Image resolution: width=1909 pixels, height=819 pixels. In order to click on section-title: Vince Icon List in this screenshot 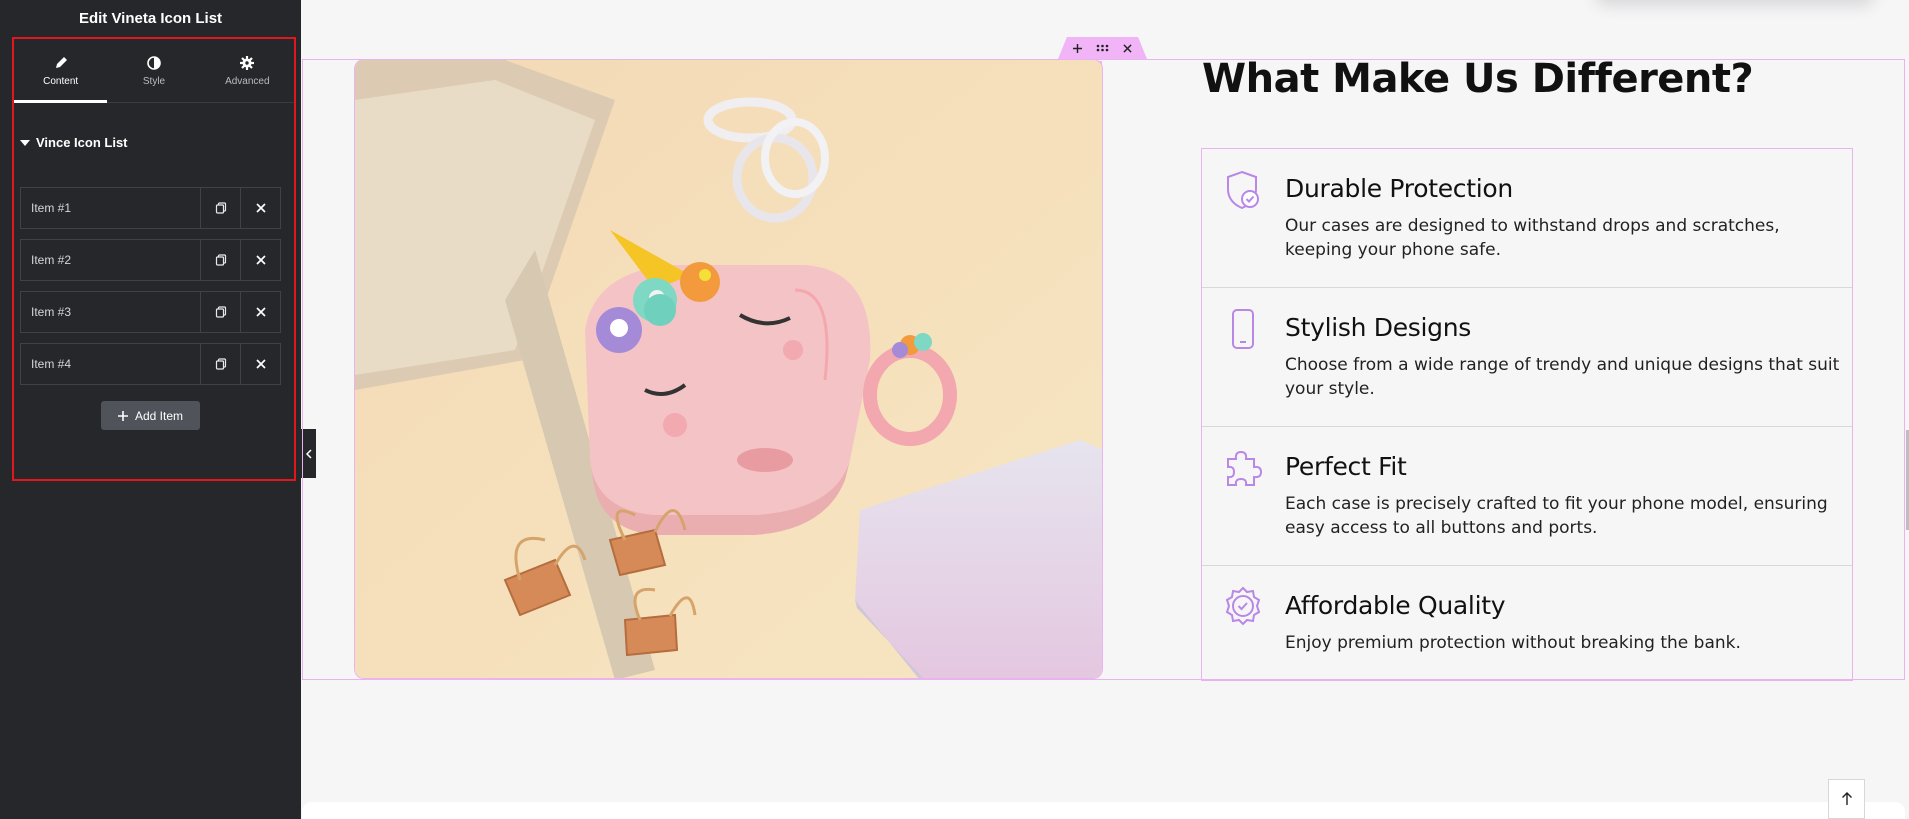, I will do `click(82, 142)`.